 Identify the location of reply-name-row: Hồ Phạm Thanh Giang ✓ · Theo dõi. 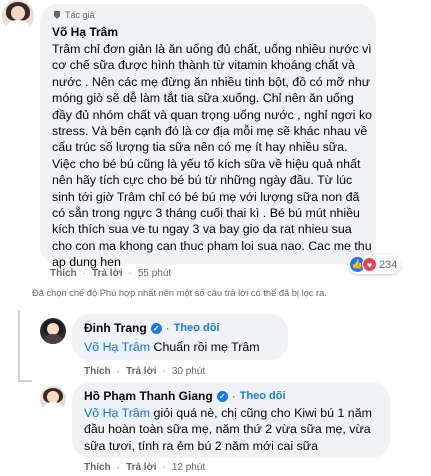
(185, 396).